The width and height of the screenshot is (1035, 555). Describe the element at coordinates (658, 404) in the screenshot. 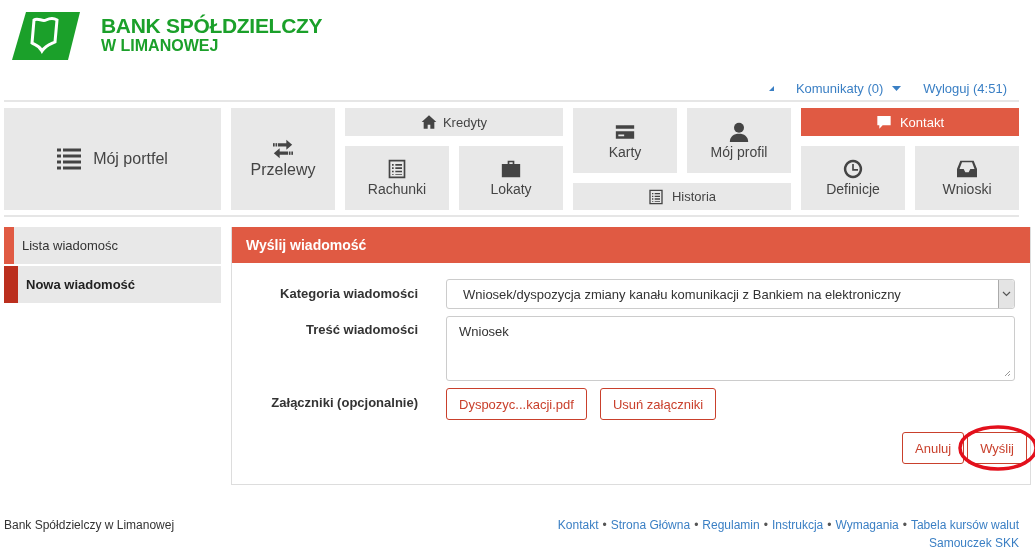

I see `attachment-button: Usuń załączniki` at that location.